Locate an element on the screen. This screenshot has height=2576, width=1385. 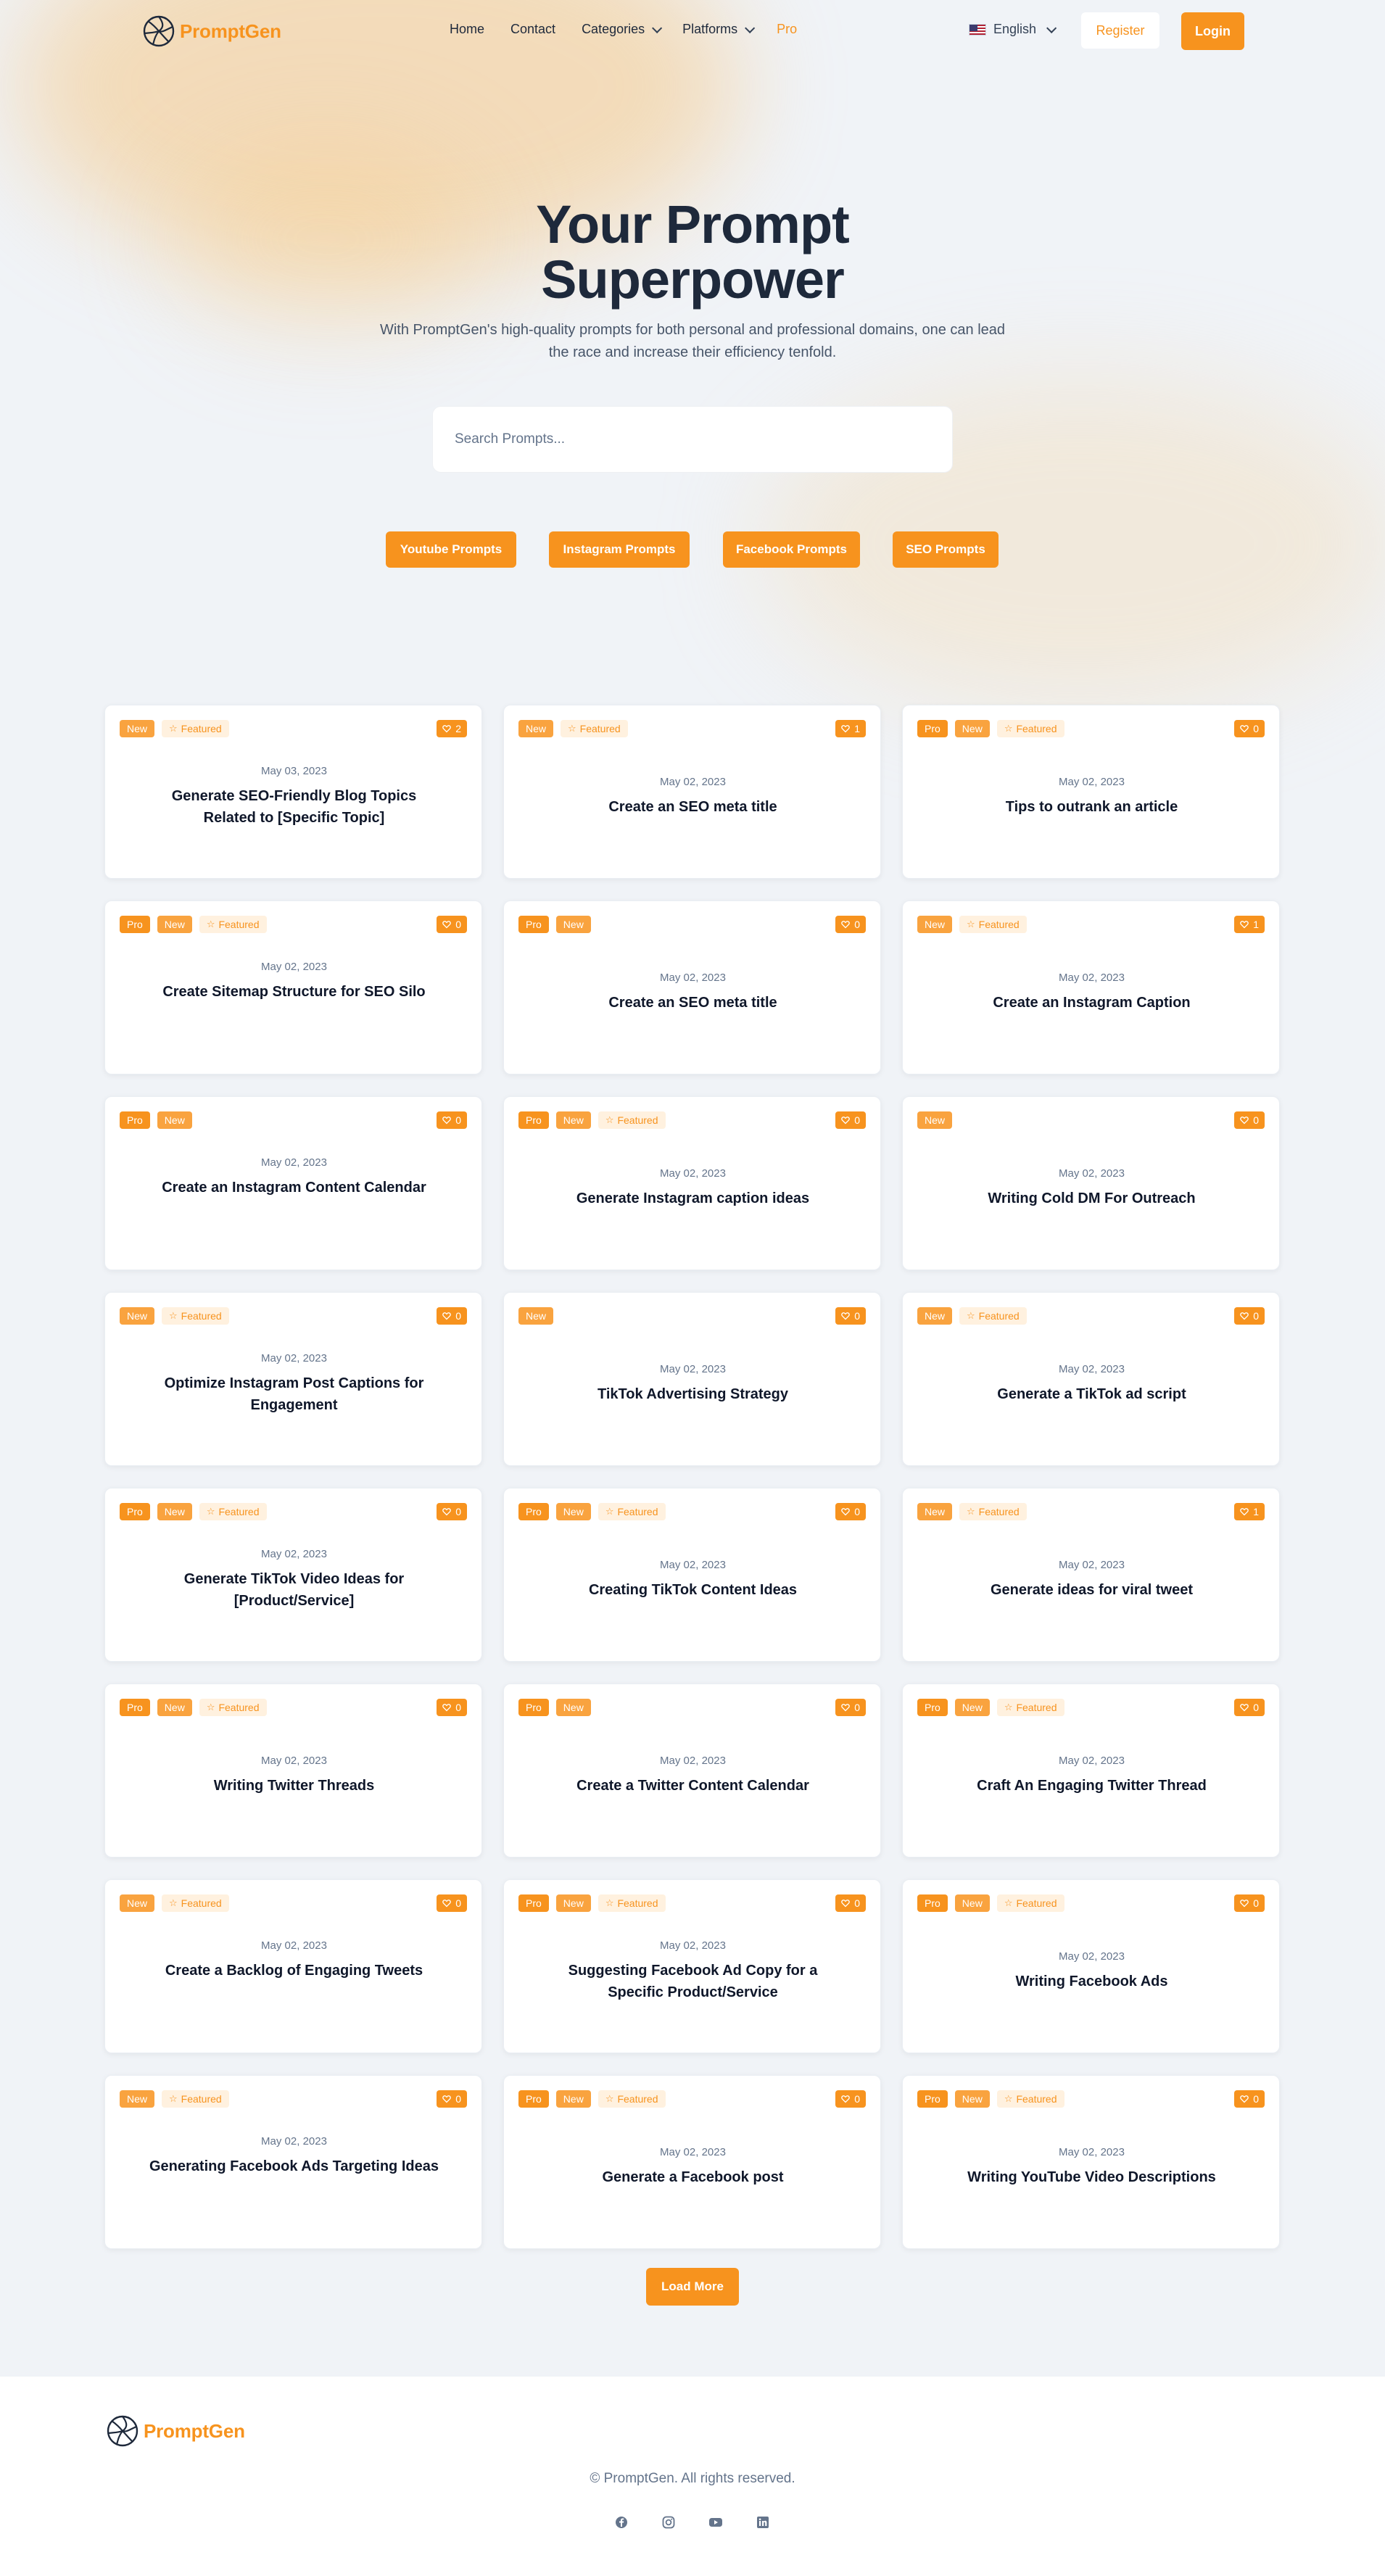
card-badges: New ☆ Featured is located at coordinates (972, 1316).